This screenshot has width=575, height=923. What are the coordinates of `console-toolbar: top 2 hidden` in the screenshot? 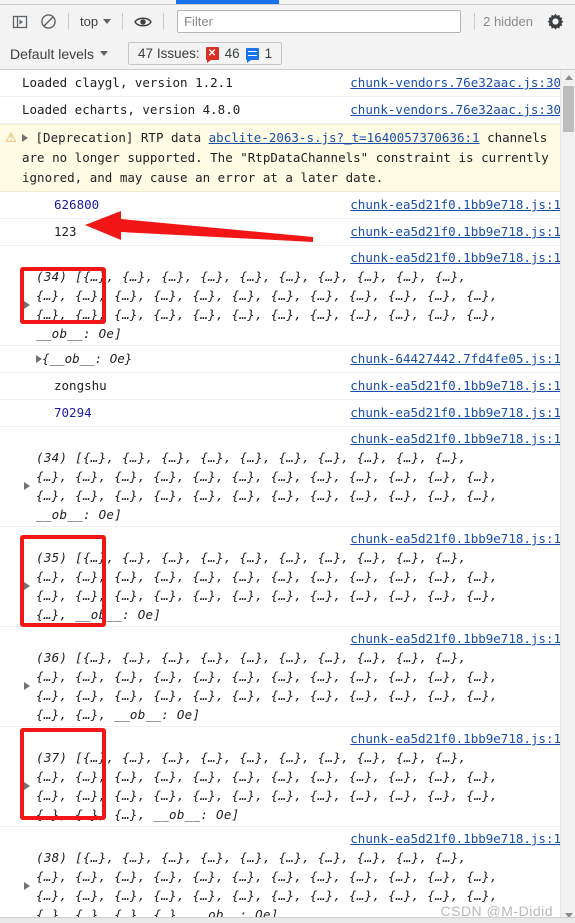 It's located at (287, 21).